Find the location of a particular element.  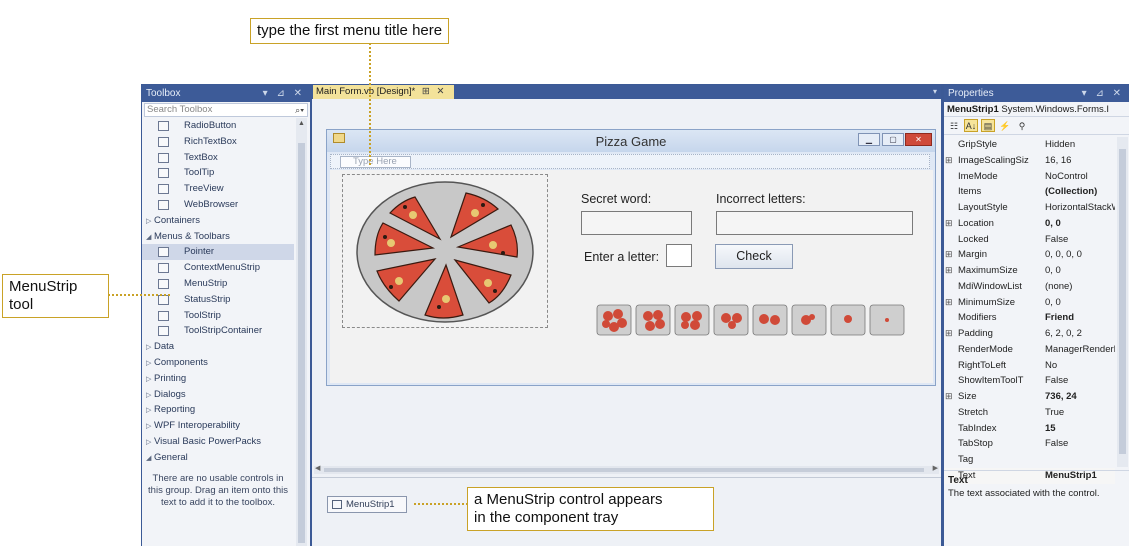

property-row: TabStop False is located at coordinates (1029, 444).